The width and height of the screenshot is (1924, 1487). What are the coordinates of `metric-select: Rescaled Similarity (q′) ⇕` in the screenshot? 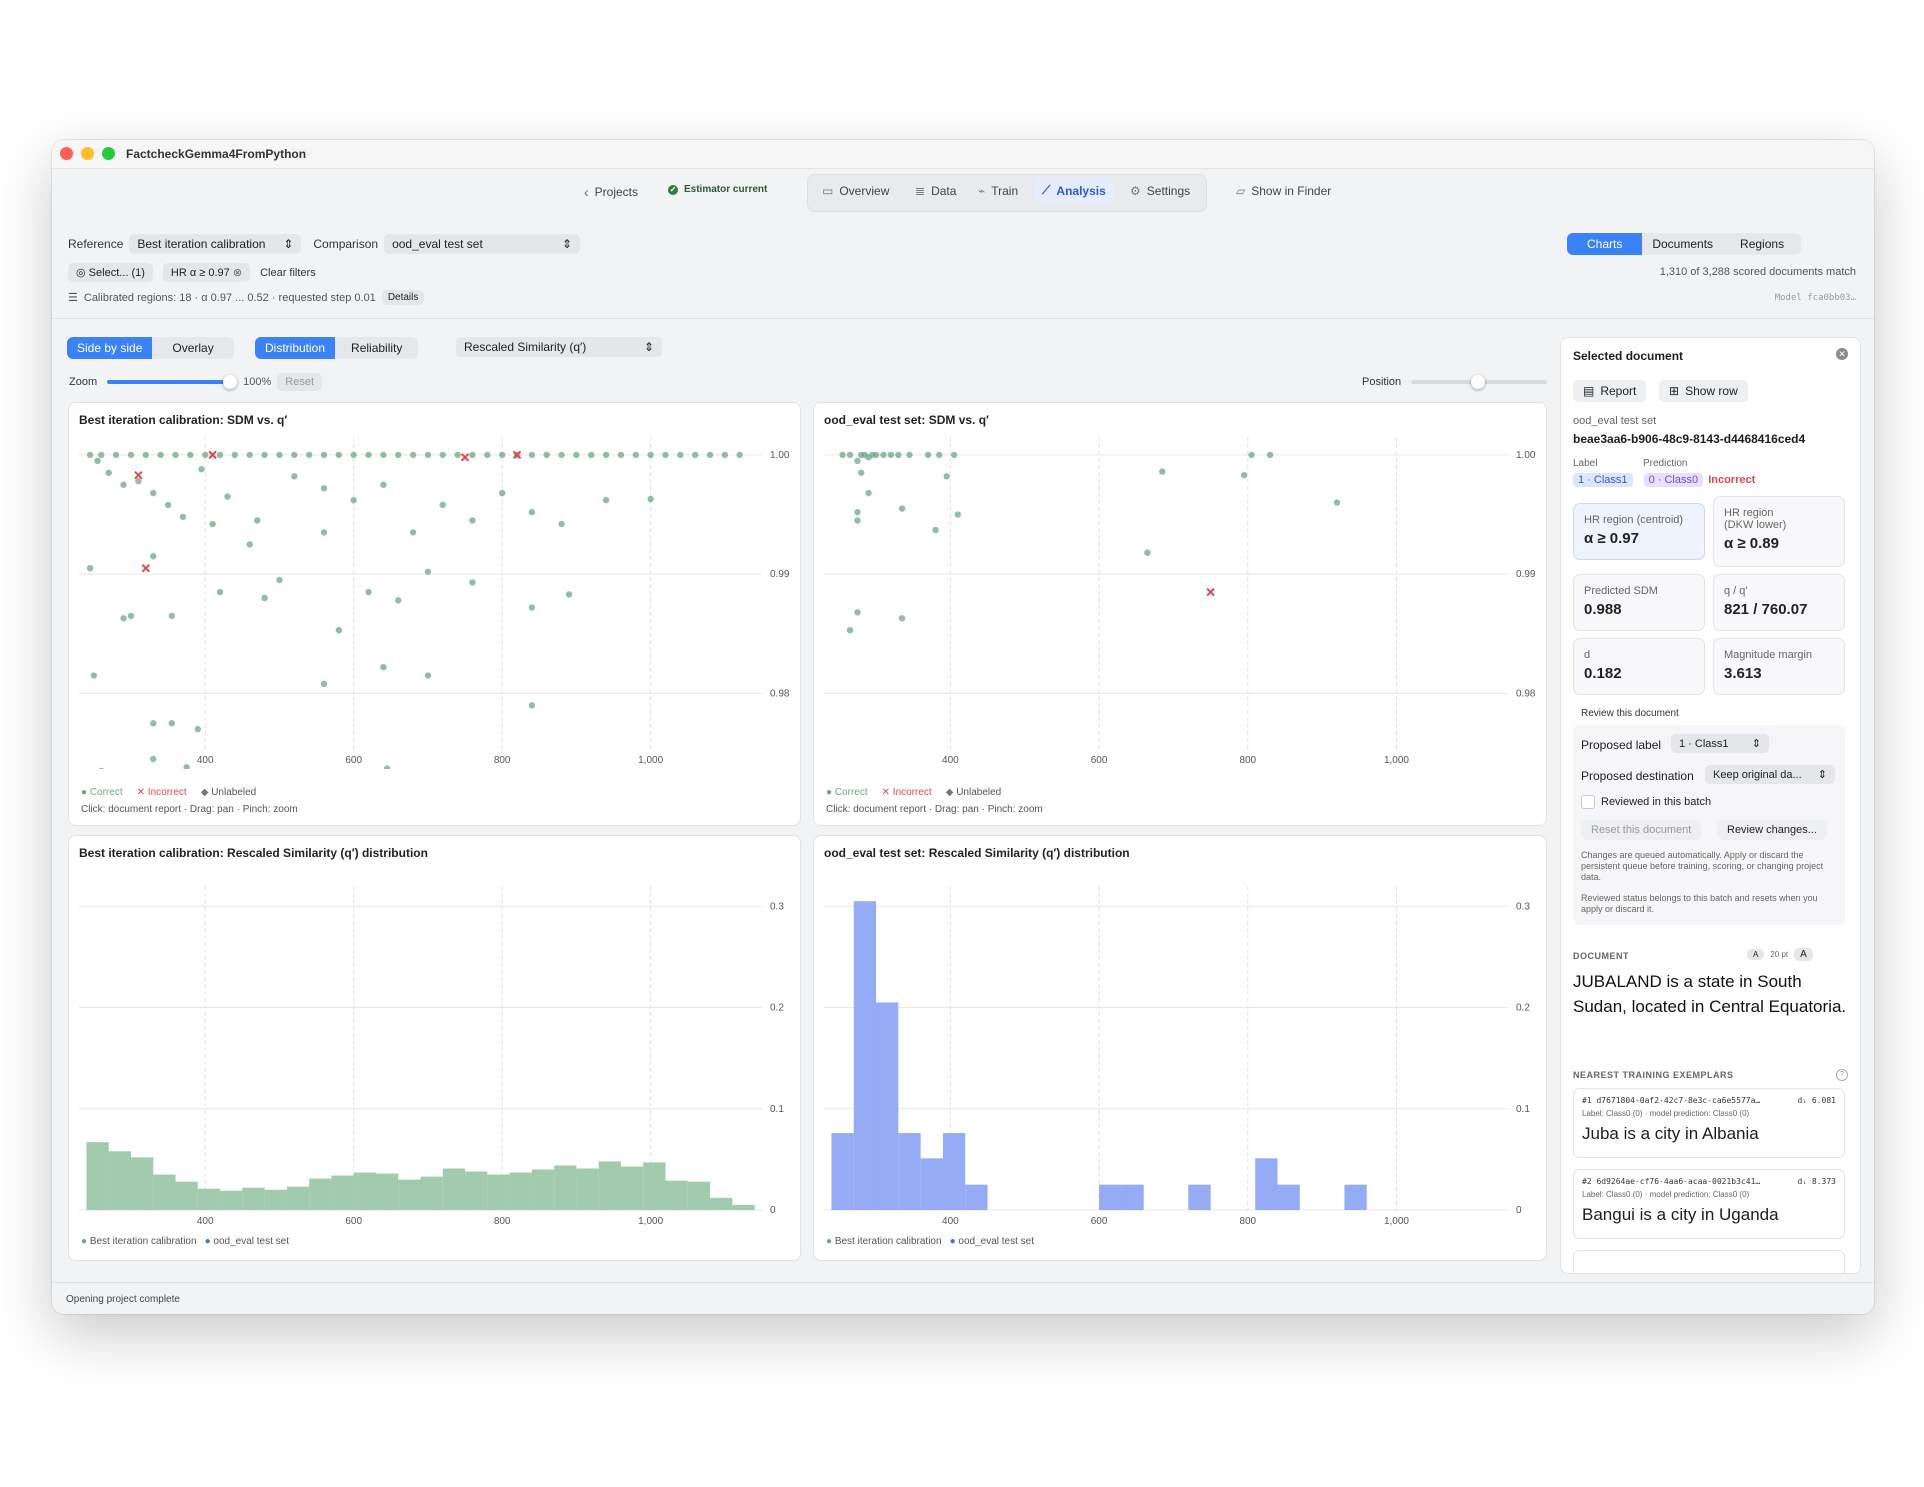 It's located at (559, 347).